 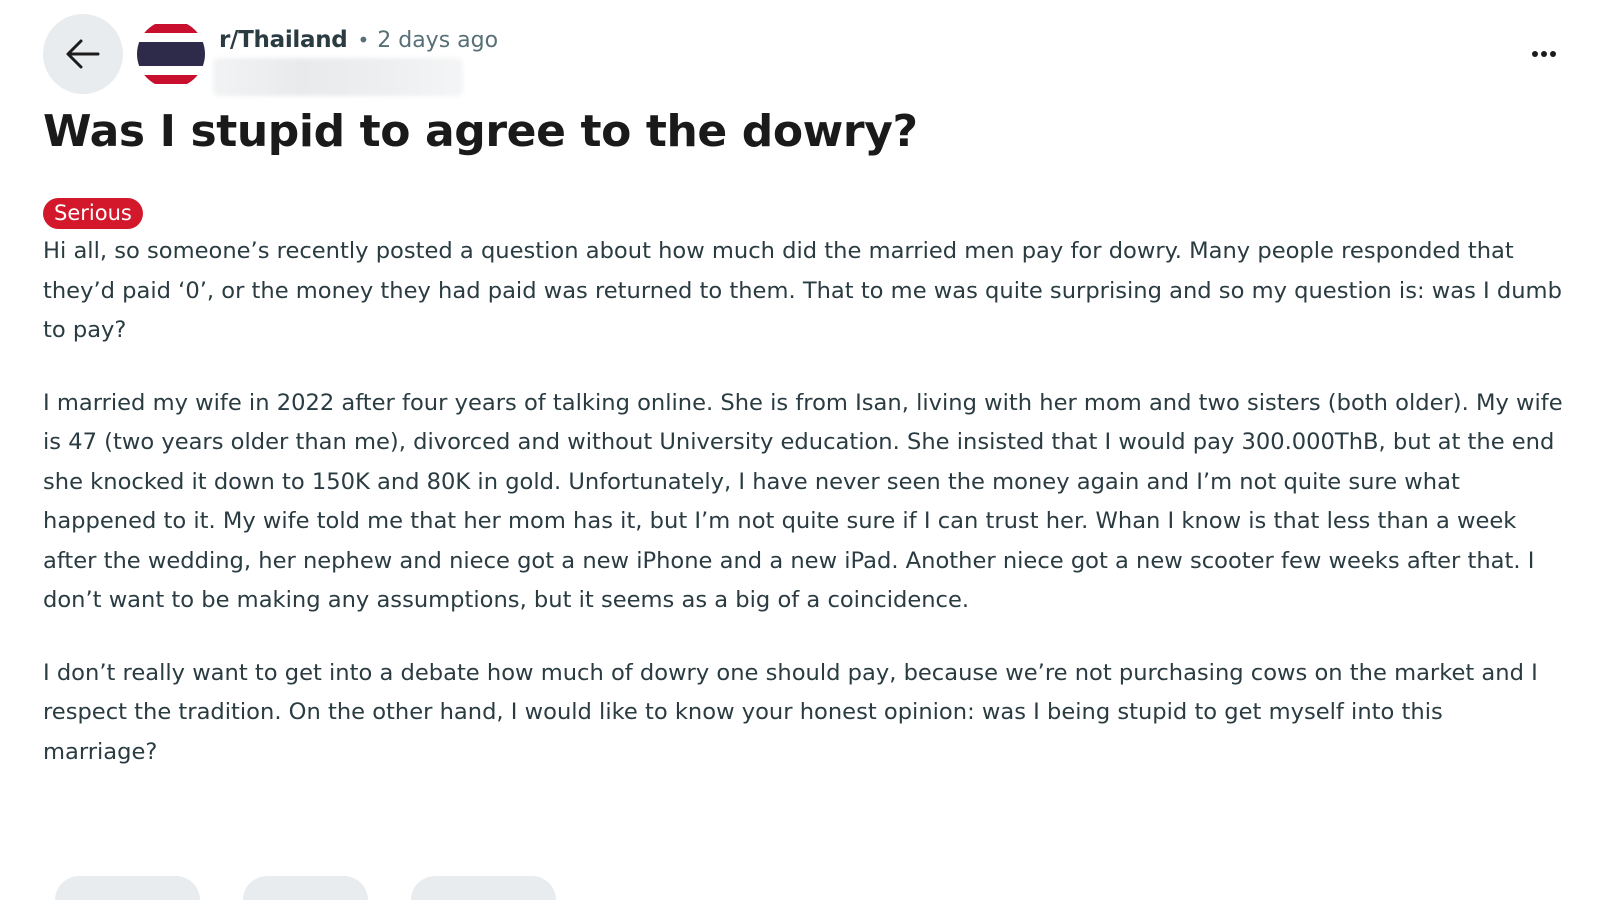 I want to click on arrow-left-icon, so click(x=83, y=54).